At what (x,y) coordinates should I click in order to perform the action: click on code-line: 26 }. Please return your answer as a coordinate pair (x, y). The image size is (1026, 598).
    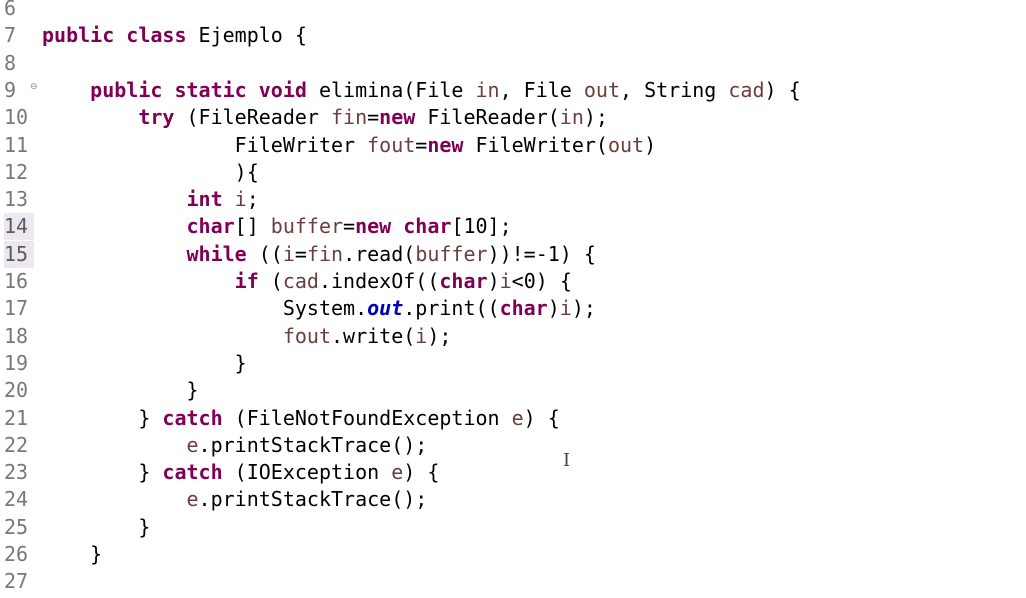
    Looking at the image, I should click on (513, 554).